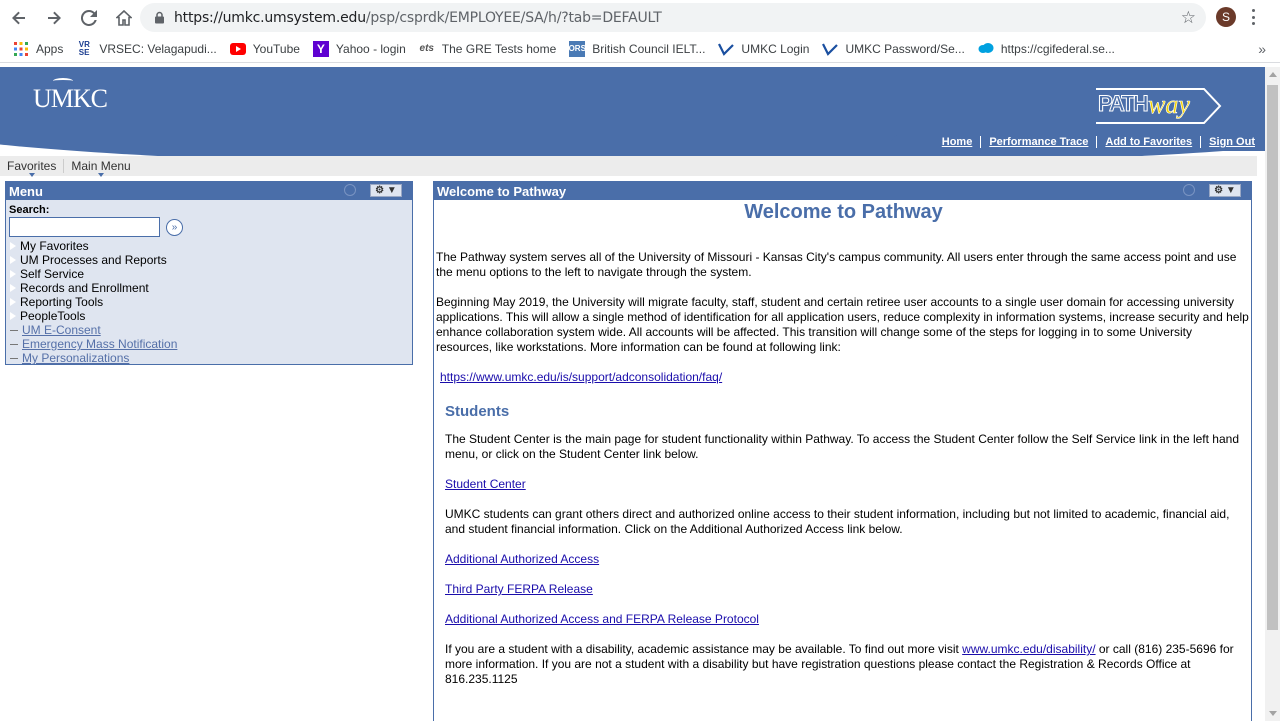  What do you see at coordinates (842, 191) in the screenshot?
I see `welcome-pagelet-header: Welcome to Pathway ⚙ ▼` at bounding box center [842, 191].